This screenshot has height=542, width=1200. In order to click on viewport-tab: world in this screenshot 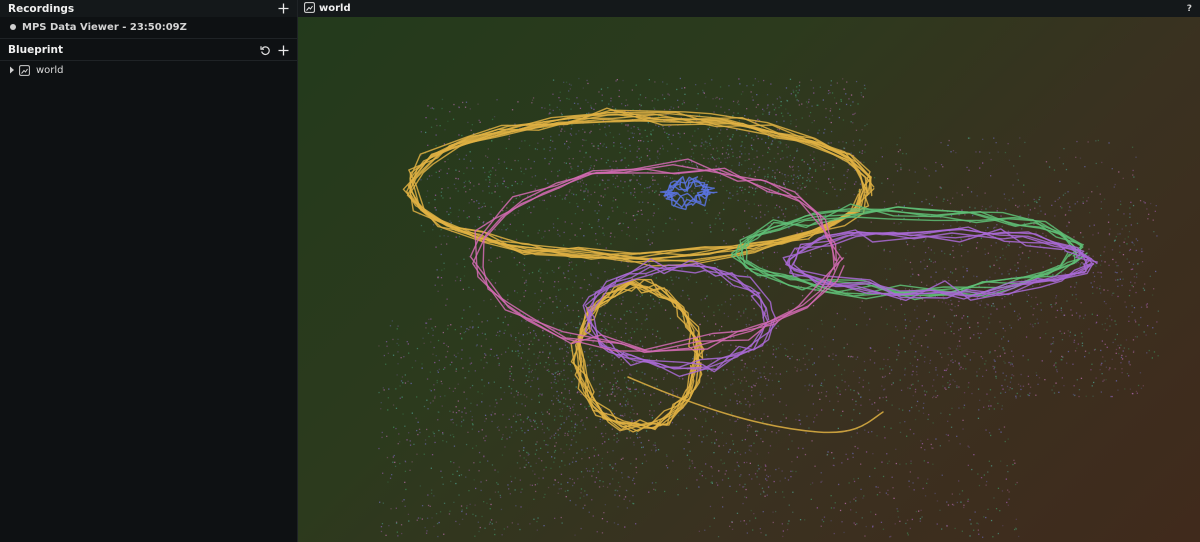, I will do `click(327, 8)`.